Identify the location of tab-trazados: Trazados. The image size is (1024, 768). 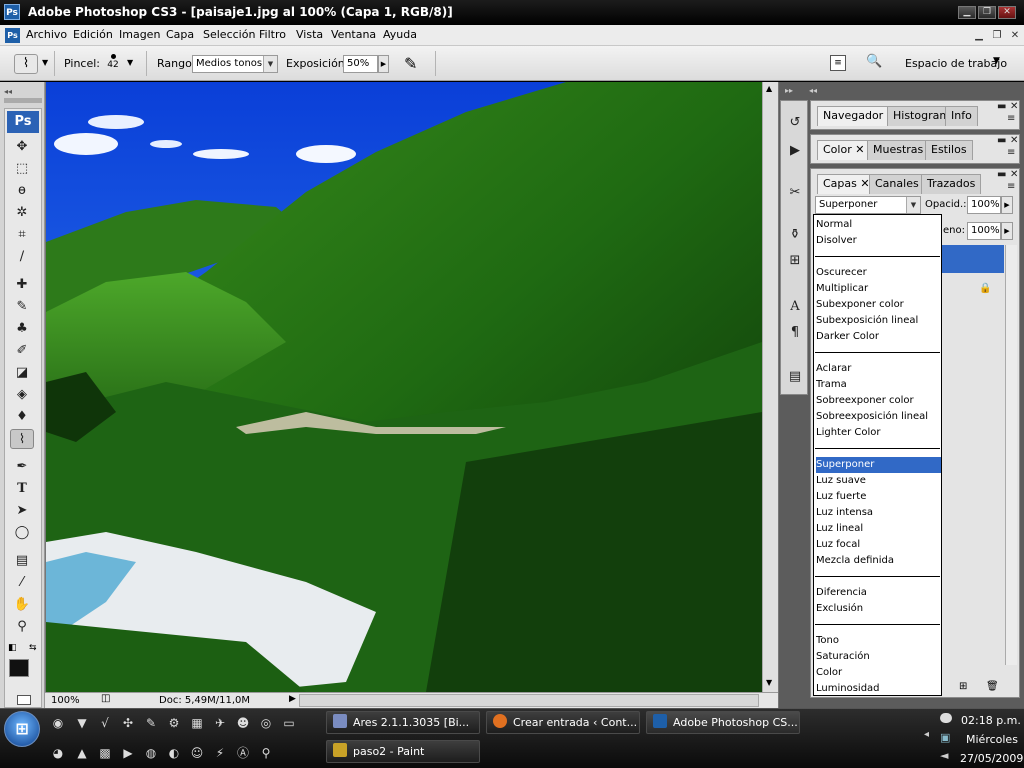
(951, 184).